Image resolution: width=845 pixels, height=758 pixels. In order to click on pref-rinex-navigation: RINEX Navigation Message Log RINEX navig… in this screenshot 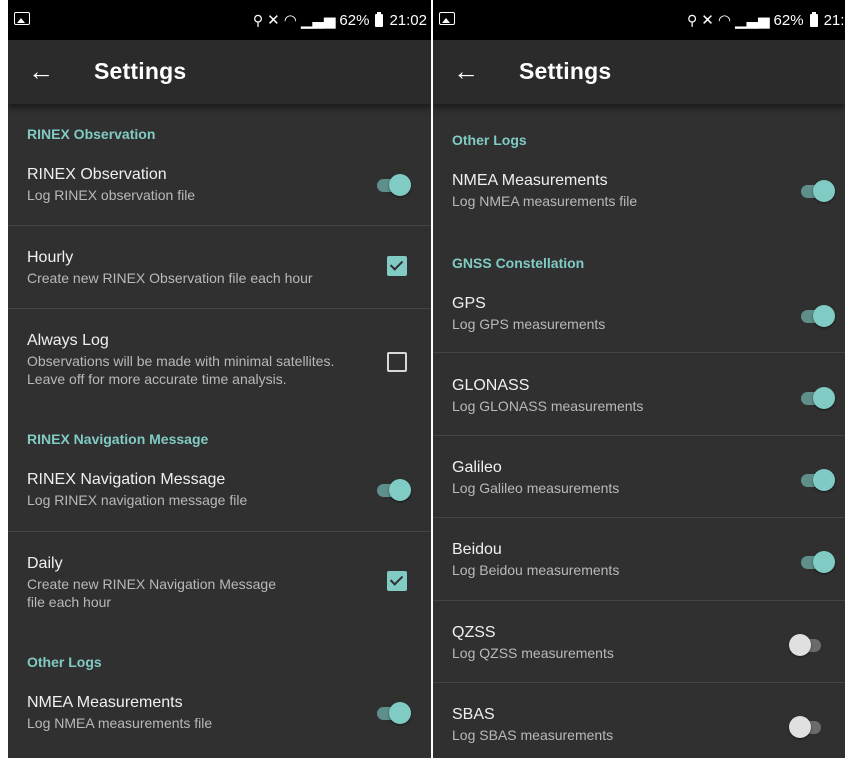, I will do `click(219, 501)`.